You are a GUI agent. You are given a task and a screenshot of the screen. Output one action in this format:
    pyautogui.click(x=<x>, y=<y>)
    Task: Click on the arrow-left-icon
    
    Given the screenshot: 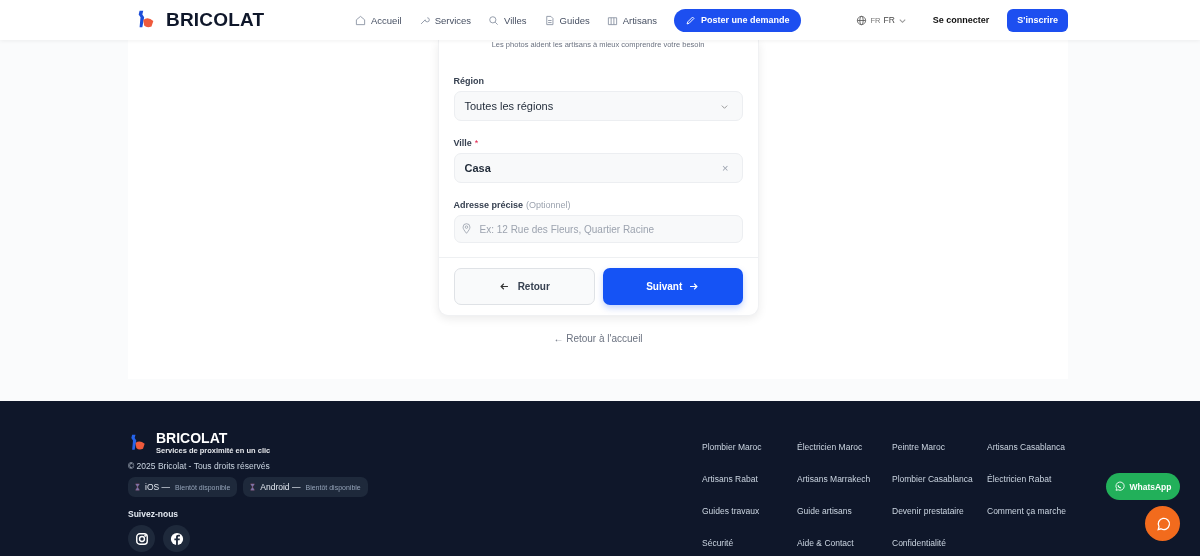 What is the action you would take?
    pyautogui.click(x=504, y=286)
    